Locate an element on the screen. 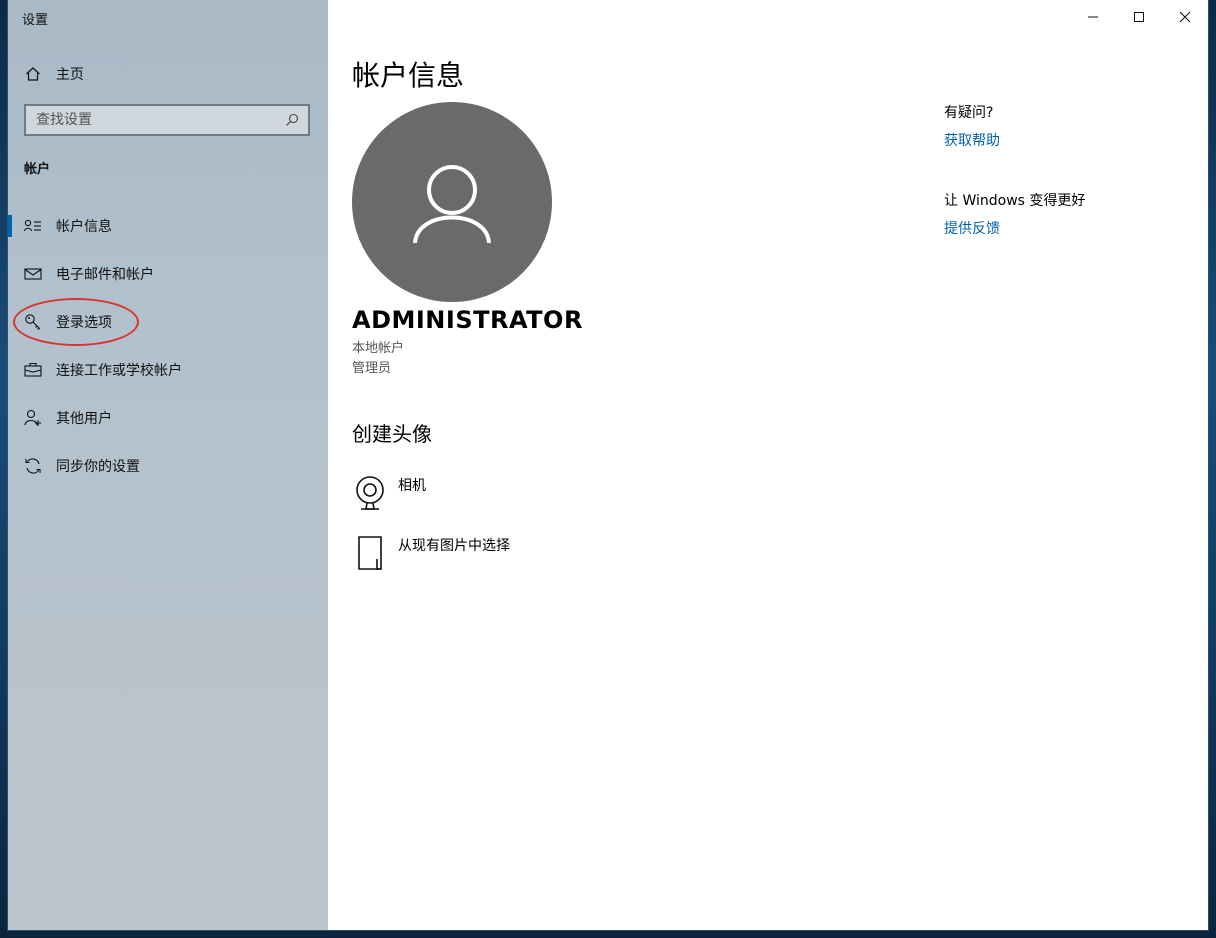 The height and width of the screenshot is (938, 1216). page-title: 帐户信息 is located at coordinates (408, 75).